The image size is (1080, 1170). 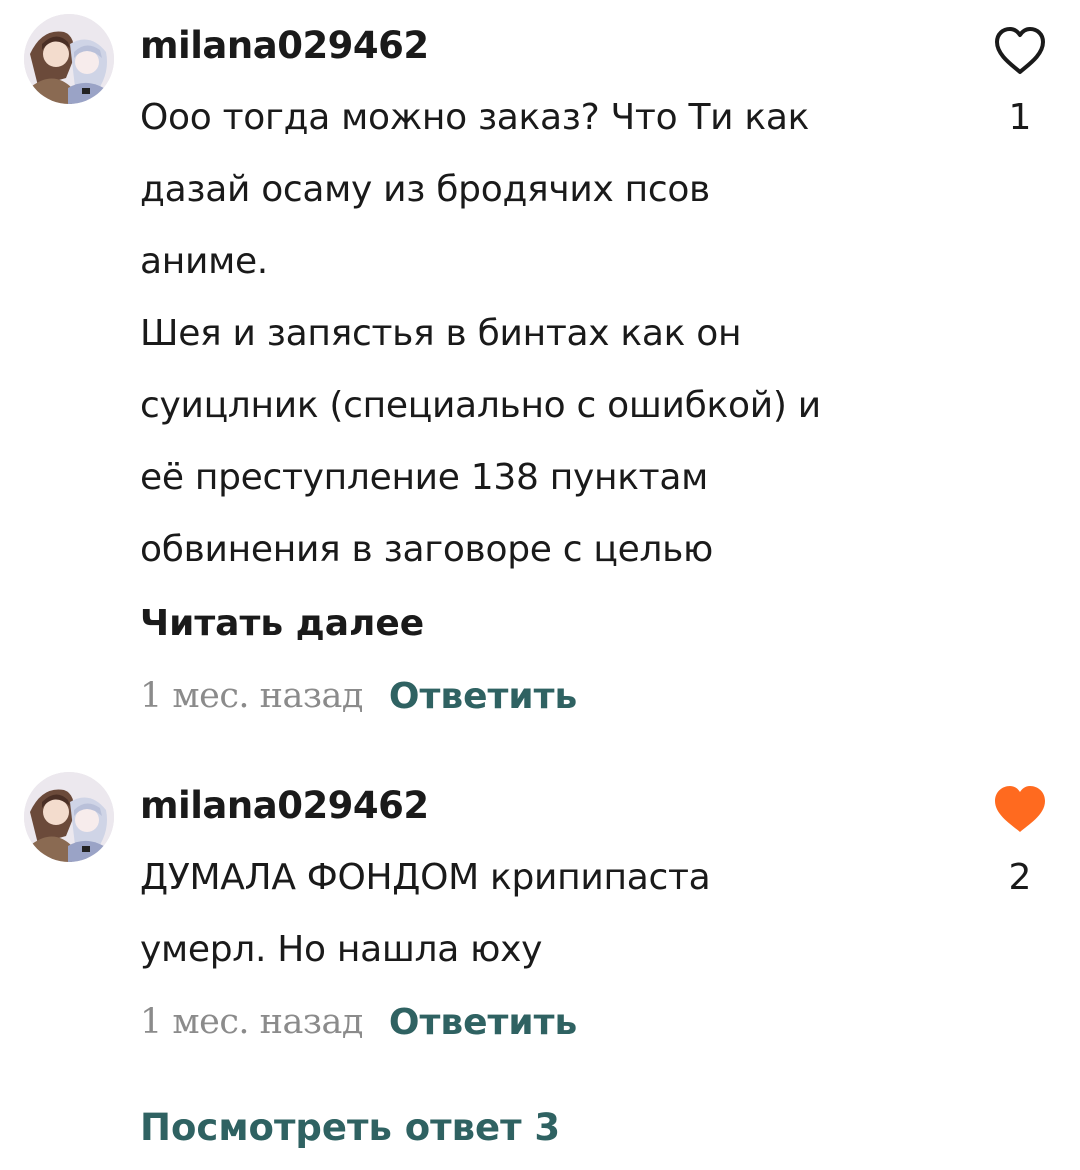 I want to click on read-more-link: Читать далее, so click(x=282, y=624).